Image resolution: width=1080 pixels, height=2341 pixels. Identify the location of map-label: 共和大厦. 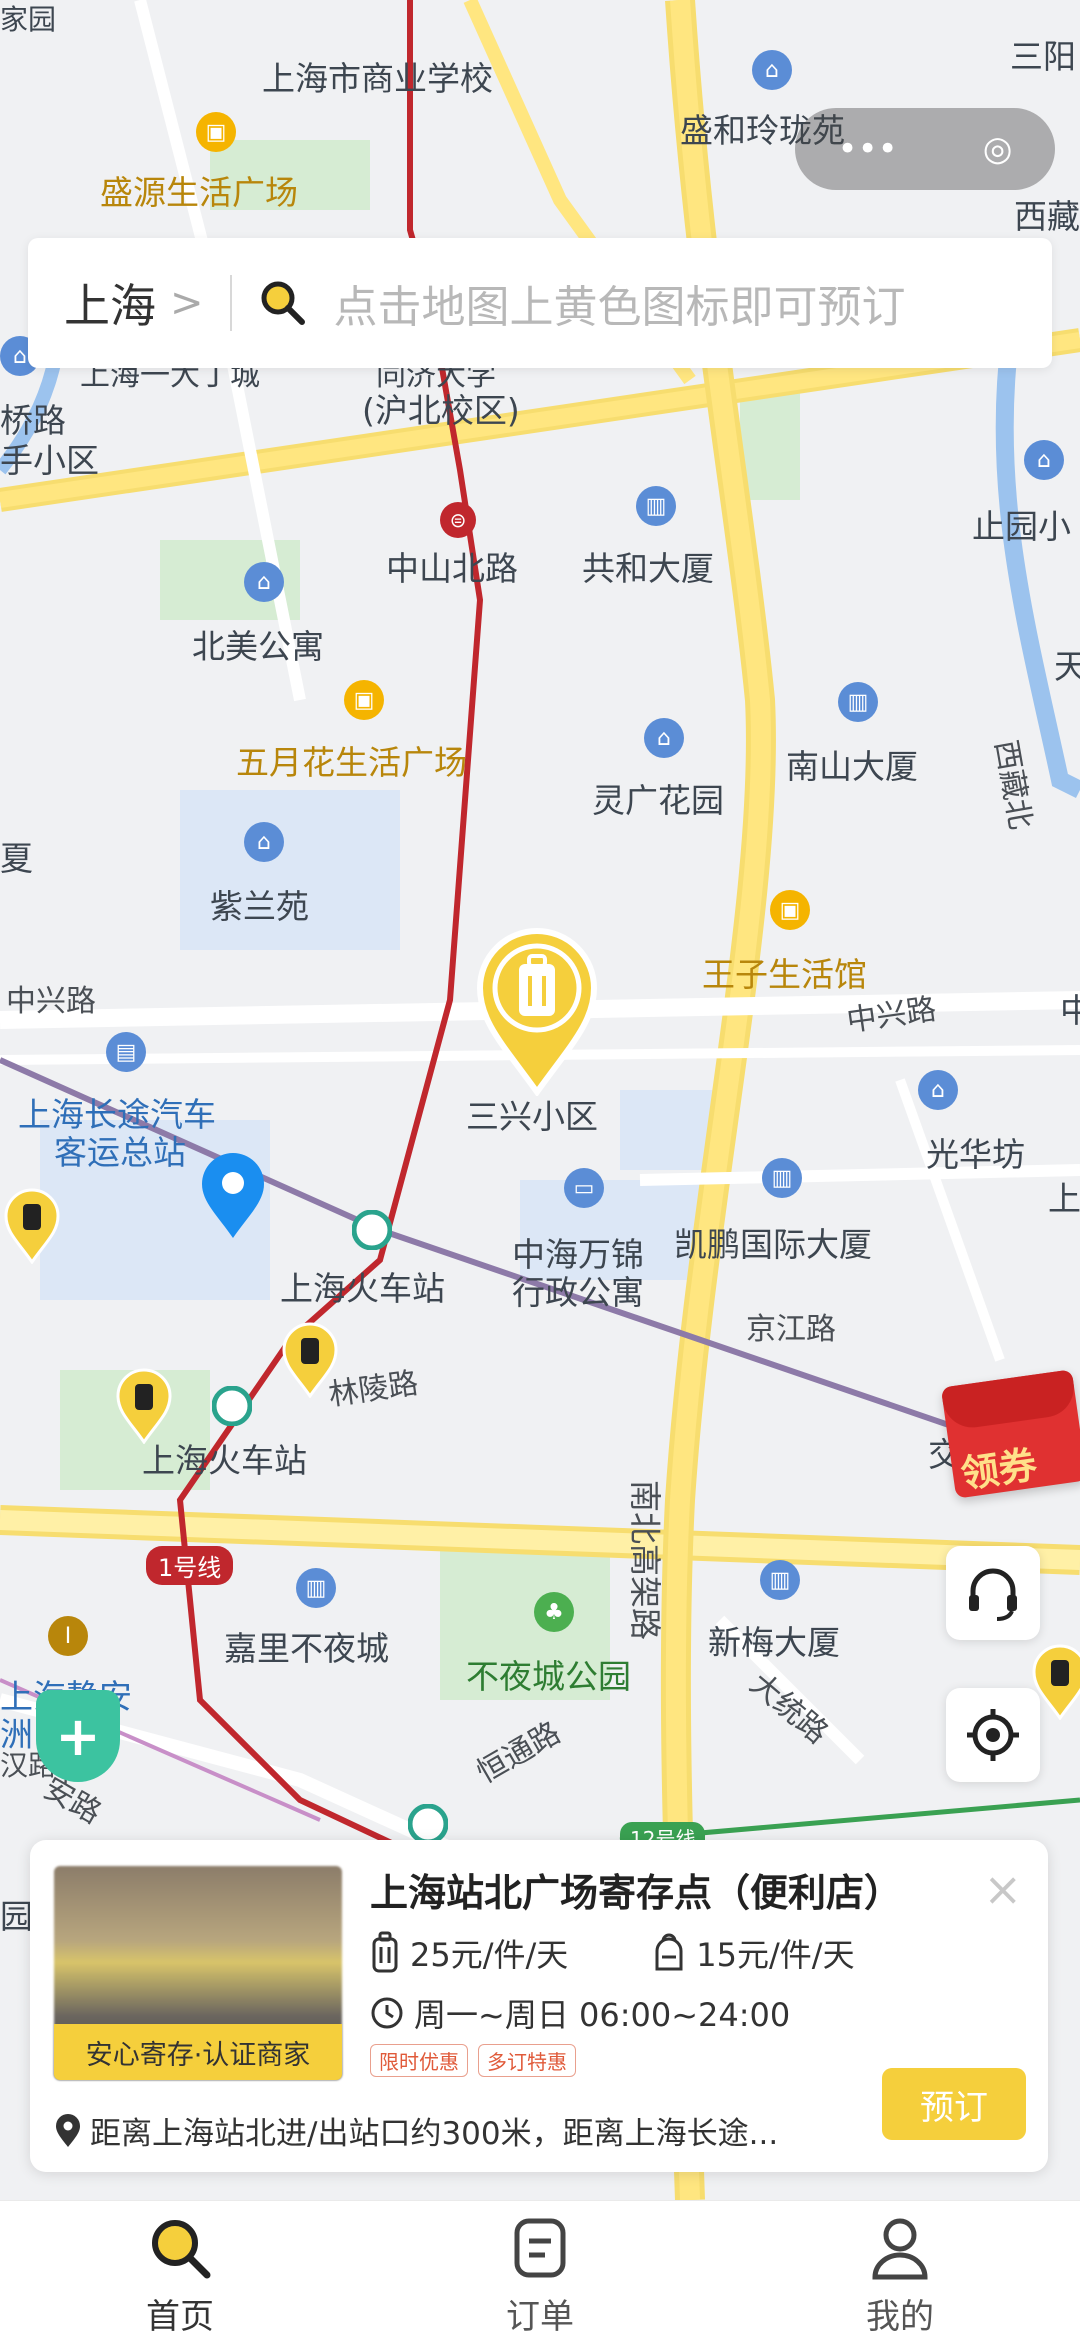
(648, 568).